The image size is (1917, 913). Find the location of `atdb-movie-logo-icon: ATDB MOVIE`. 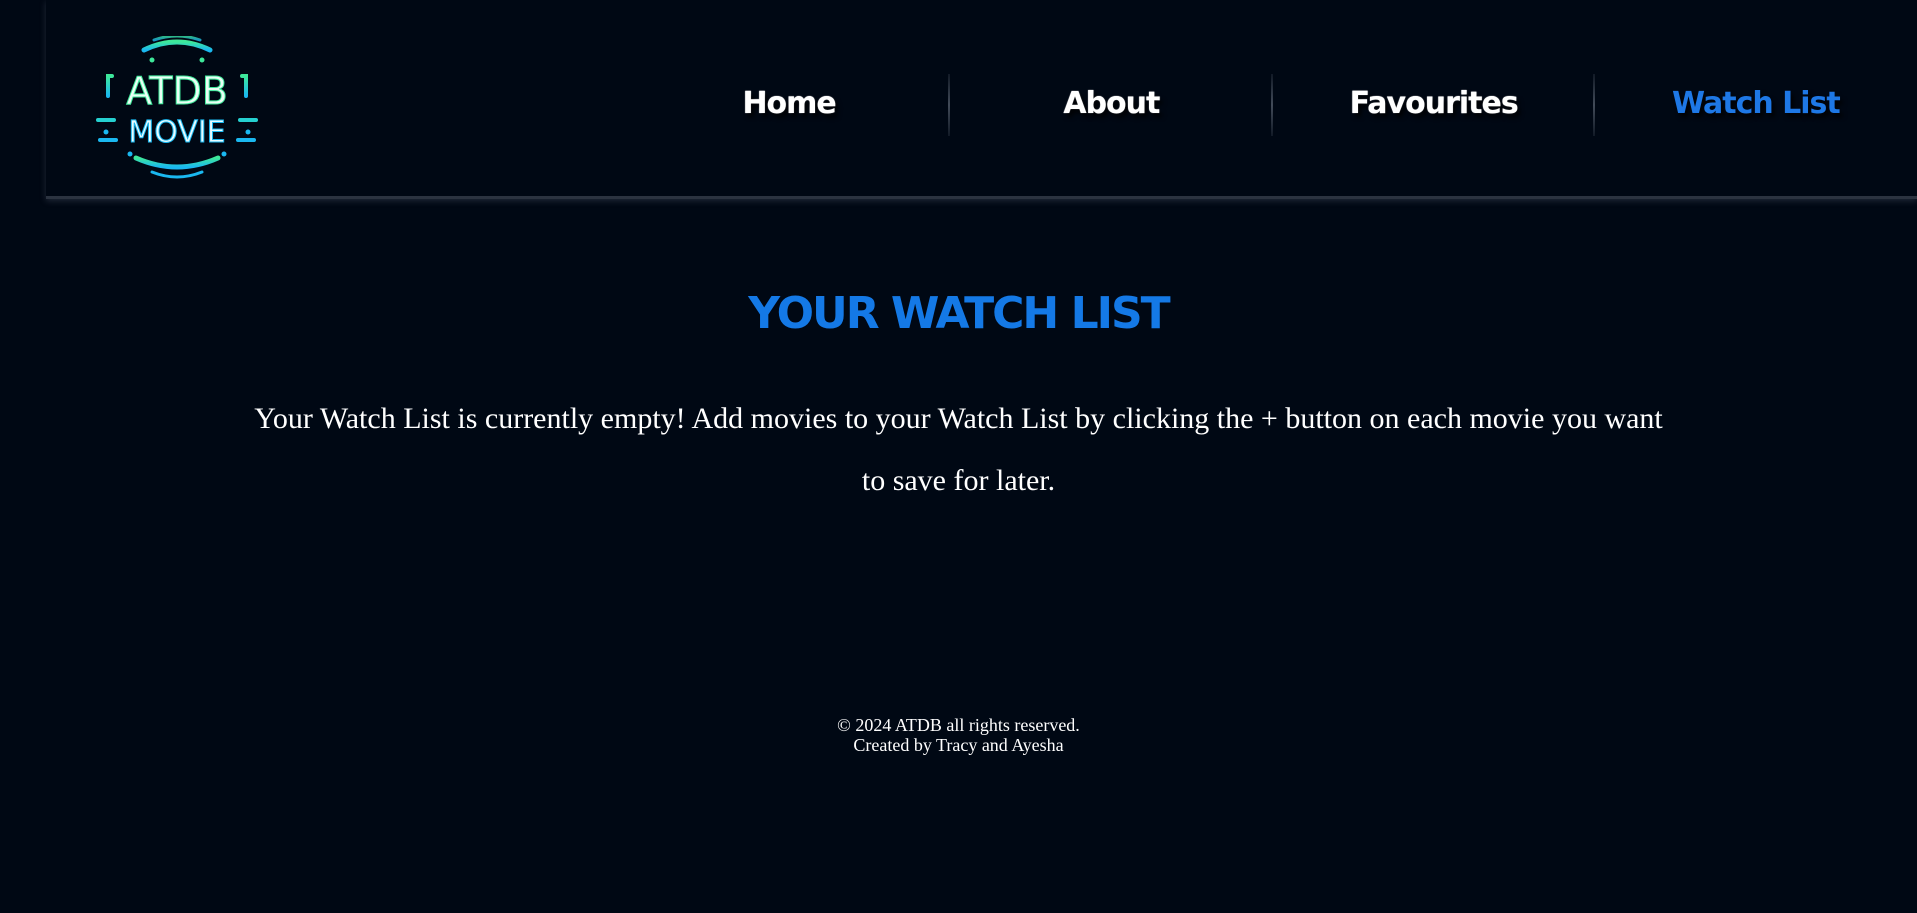

atdb-movie-logo-icon: ATDB MOVIE is located at coordinates (177, 106).